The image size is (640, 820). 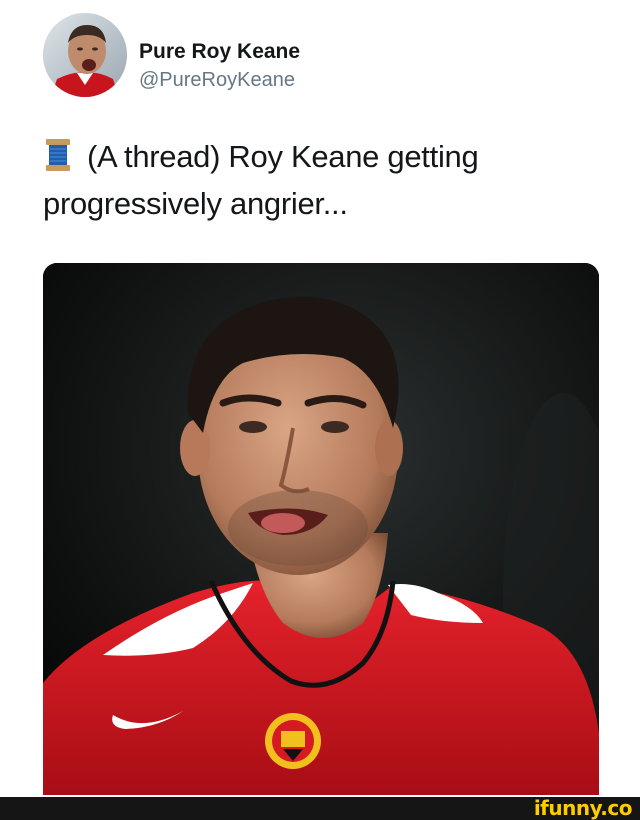 What do you see at coordinates (583, 808) in the screenshot?
I see `watermark-logo: ifunny.co` at bounding box center [583, 808].